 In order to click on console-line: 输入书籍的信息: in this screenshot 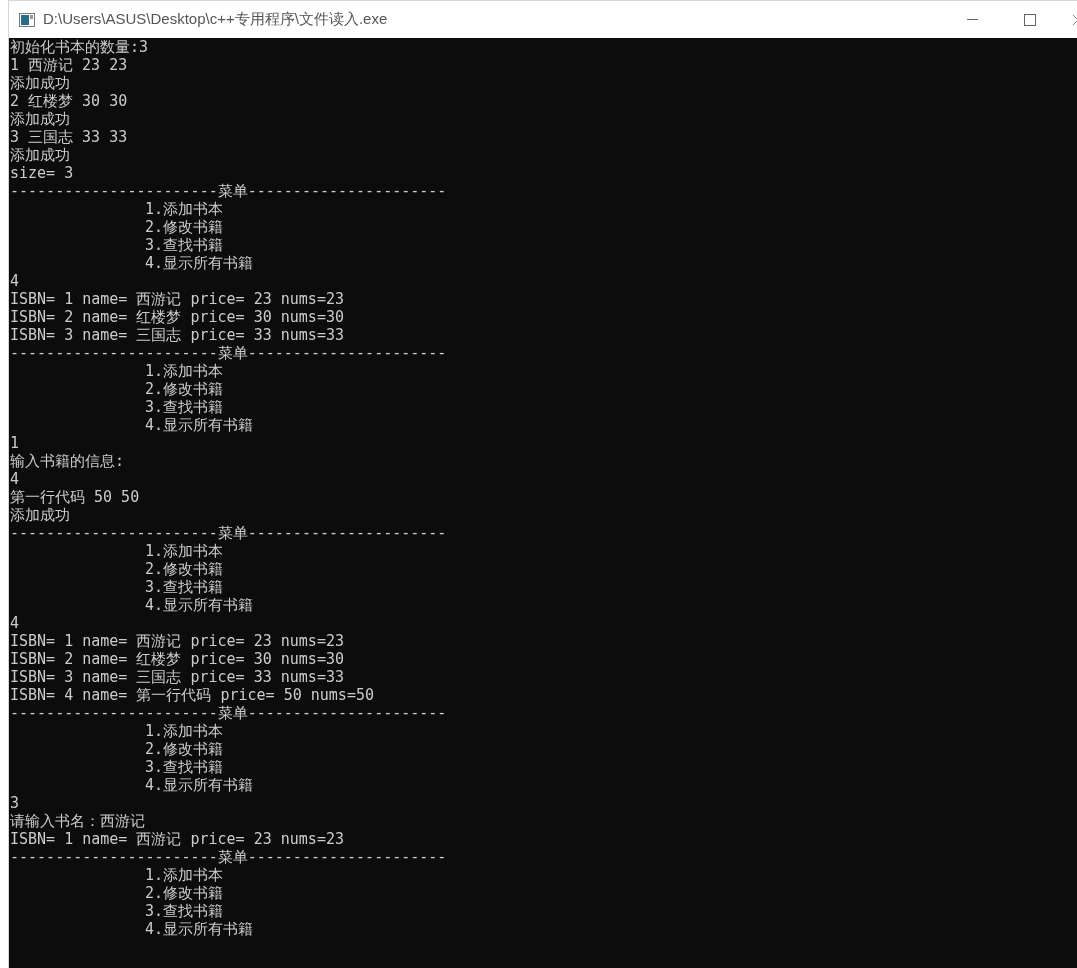, I will do `click(67, 461)`.